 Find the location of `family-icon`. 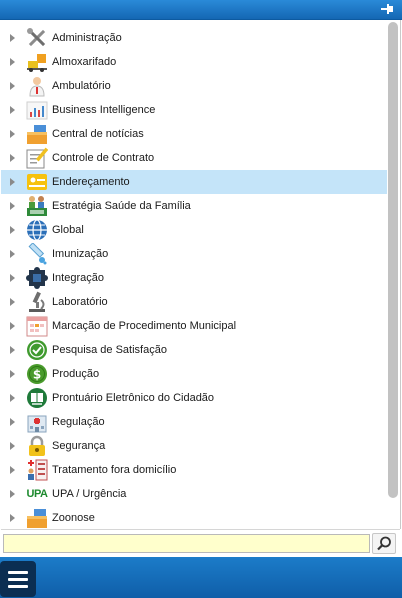

family-icon is located at coordinates (37, 206).